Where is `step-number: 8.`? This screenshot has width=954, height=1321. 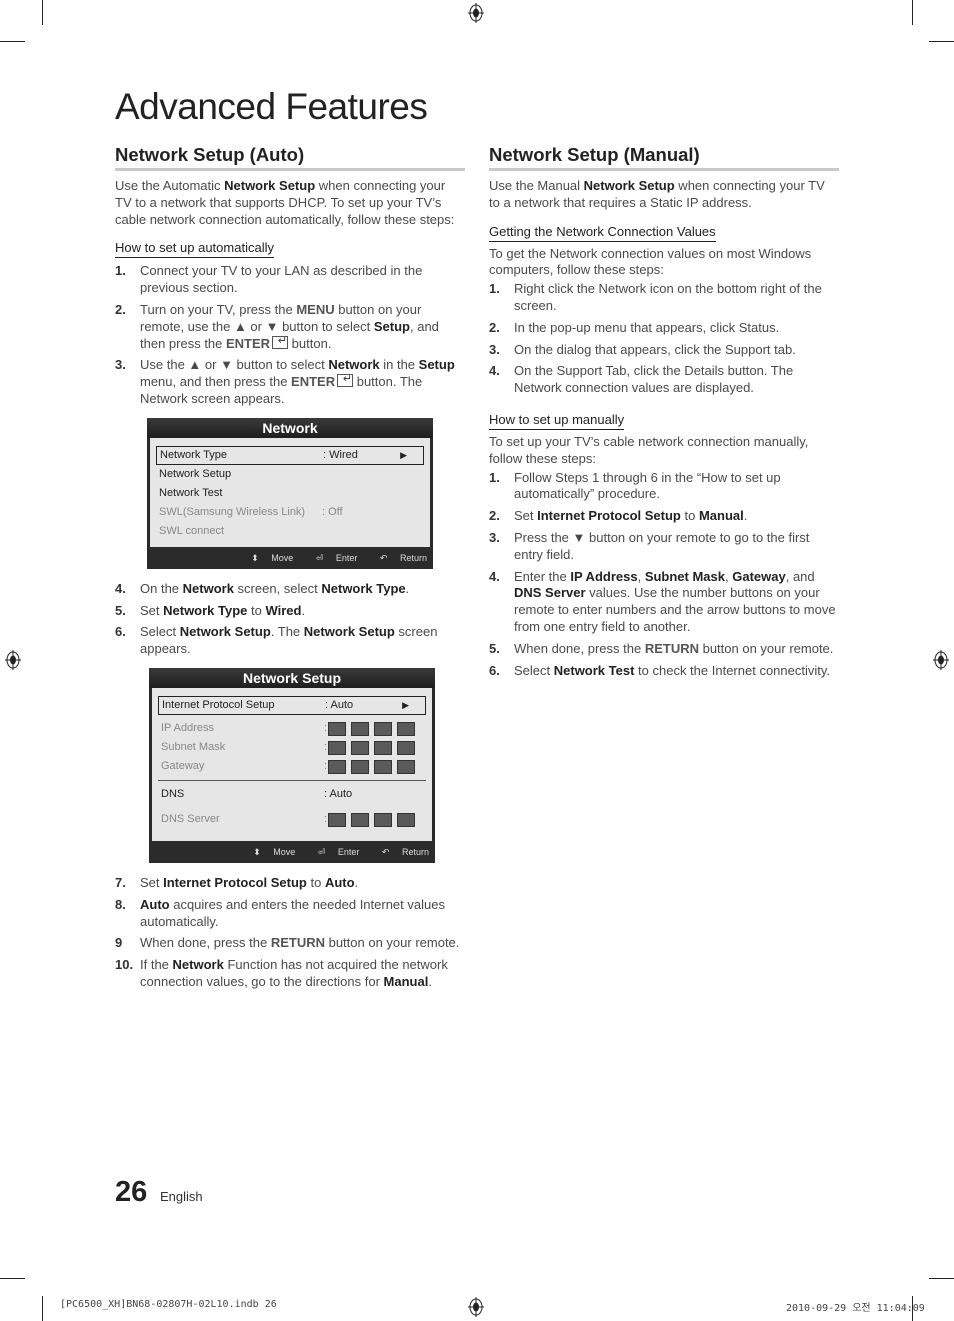
step-number: 8. is located at coordinates (120, 904).